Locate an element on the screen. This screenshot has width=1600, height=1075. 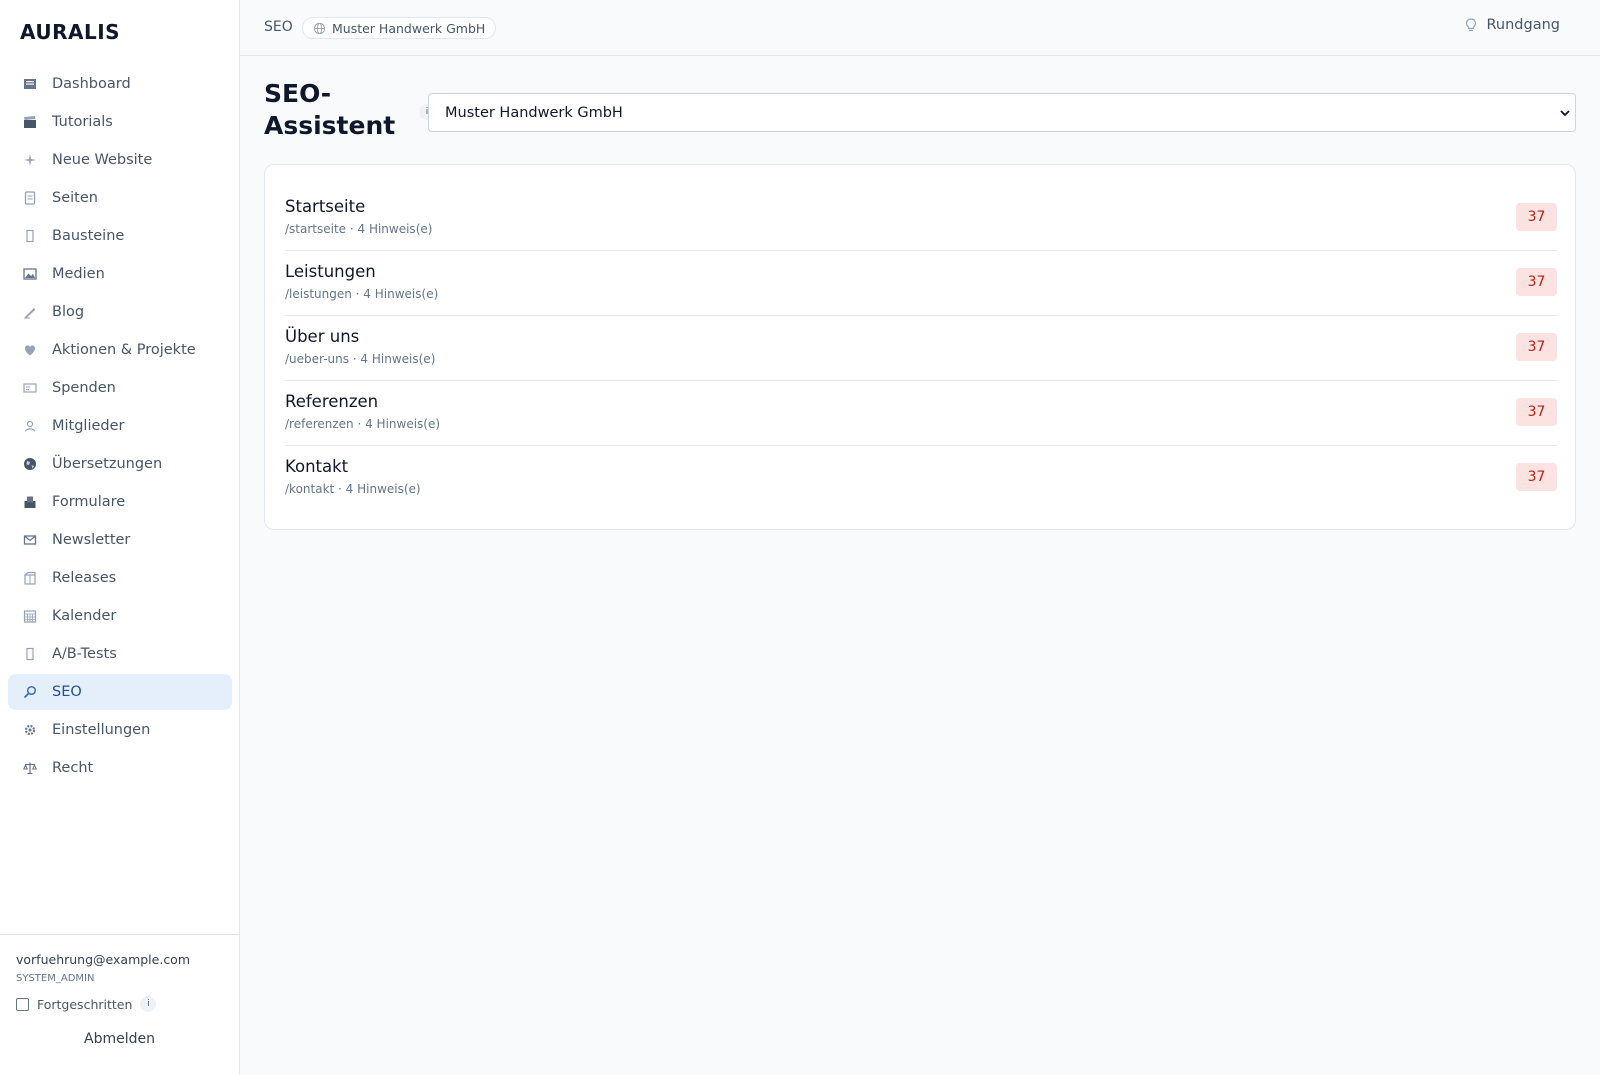
sidebar-item-uebersetzungen: Übersetzungen is located at coordinates (120, 464).